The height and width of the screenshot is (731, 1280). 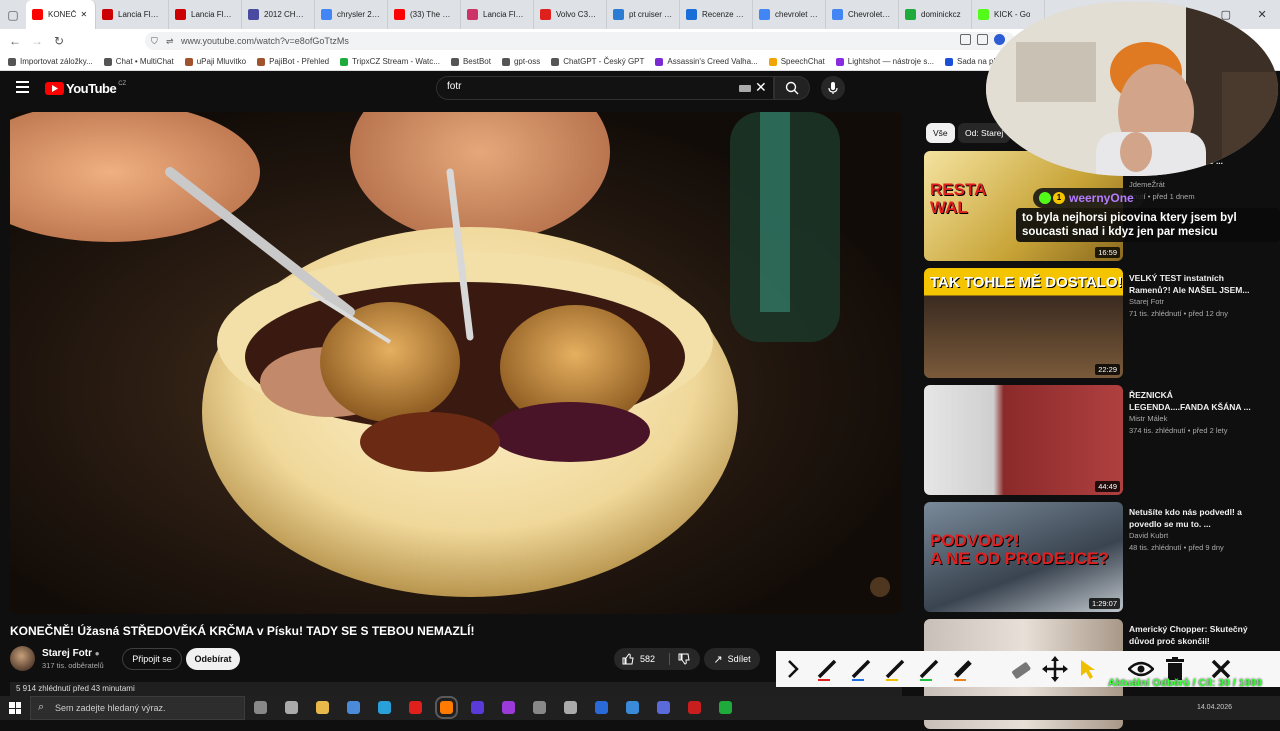 What do you see at coordinates (963, 669) in the screenshot?
I see `highlighter-icon` at bounding box center [963, 669].